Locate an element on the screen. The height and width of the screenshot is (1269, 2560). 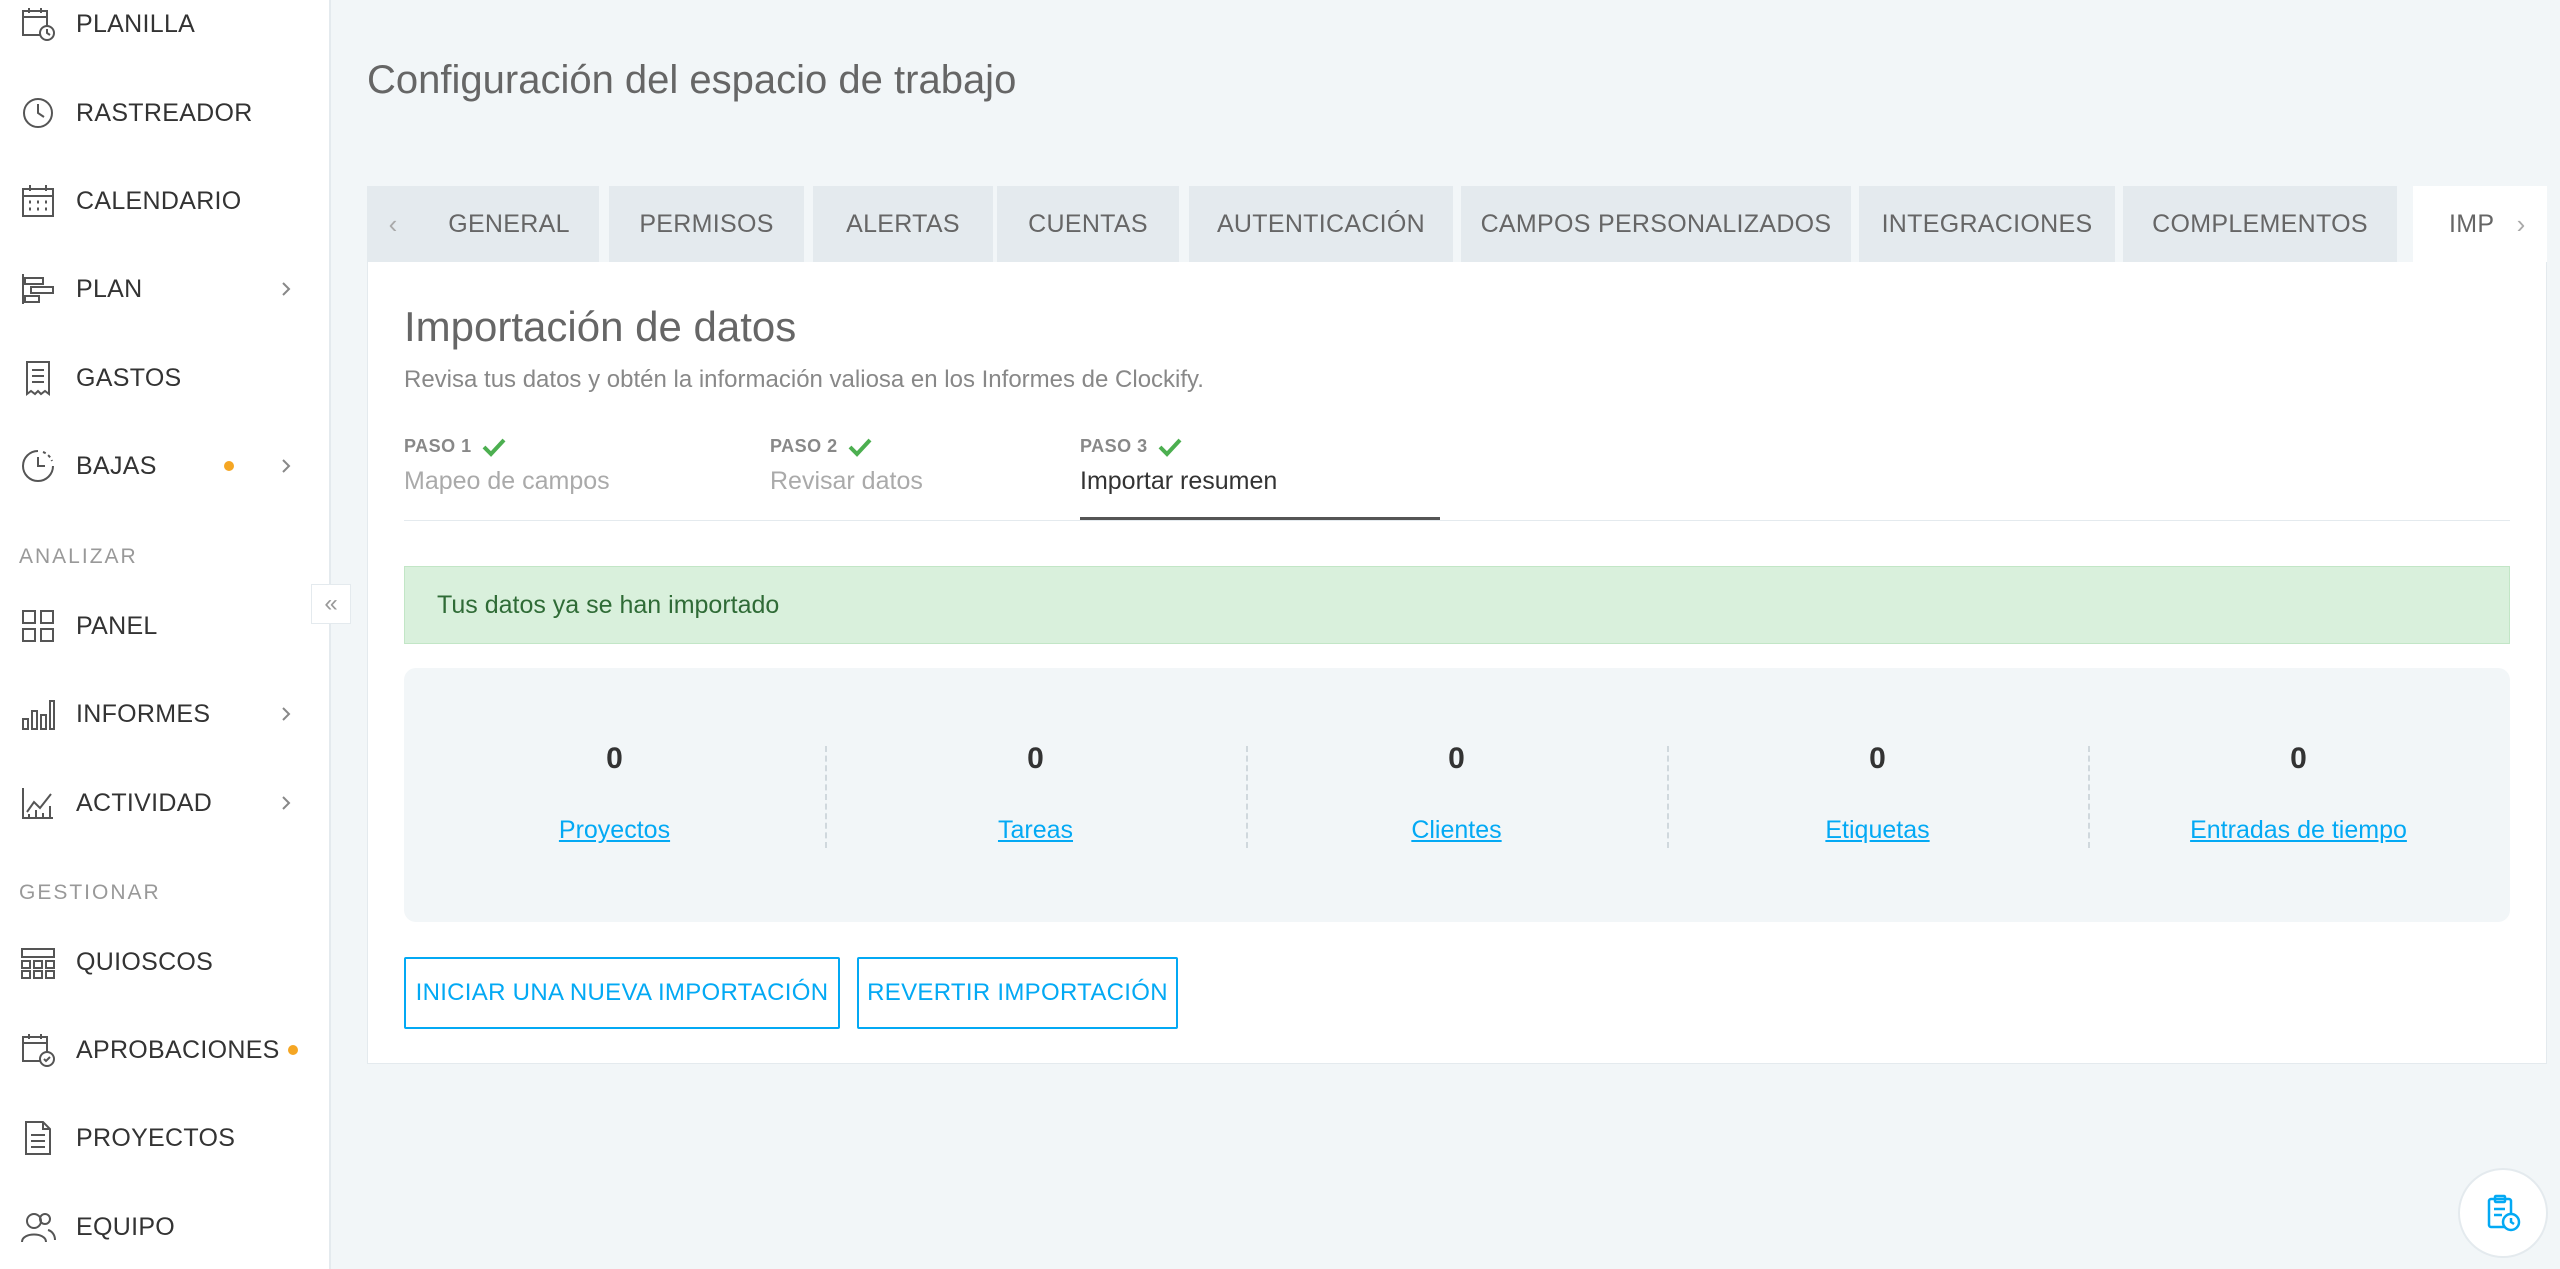
import-title: Importación de datos is located at coordinates (600, 326).